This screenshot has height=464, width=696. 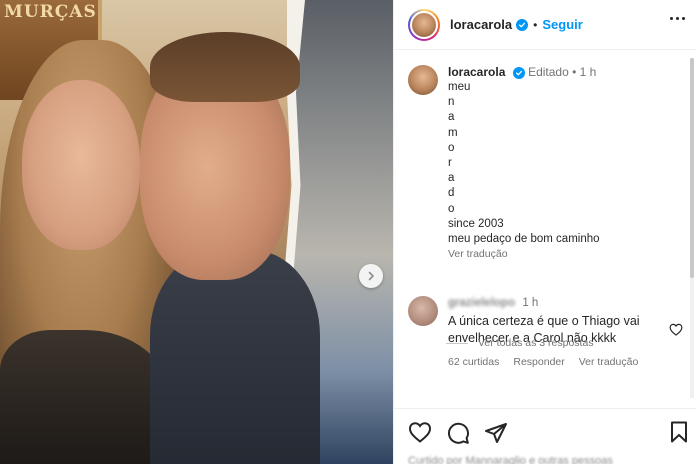 I want to click on caption-edited-label: Editado, so click(x=548, y=72).